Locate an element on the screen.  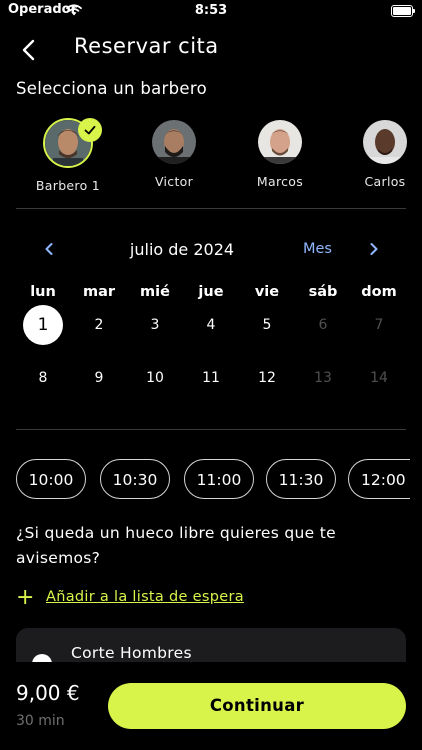
calendar-day: 12 is located at coordinates (267, 378).